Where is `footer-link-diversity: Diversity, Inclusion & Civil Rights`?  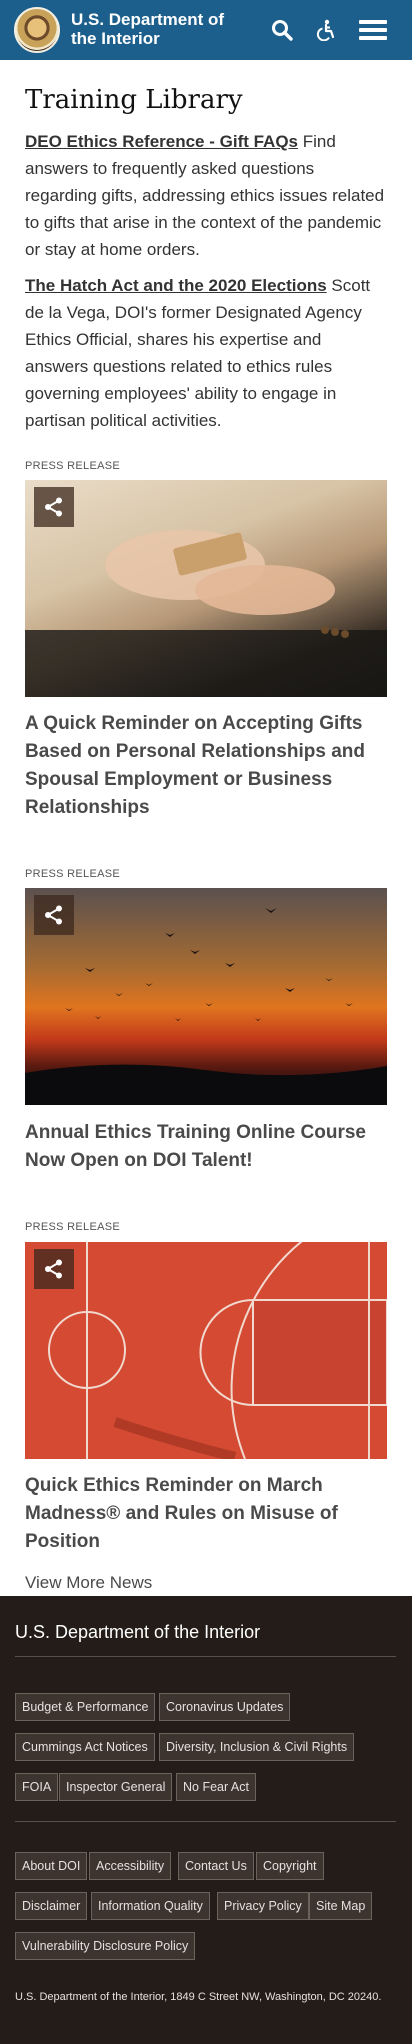
footer-link-diversity: Diversity, Inclusion & Civil Rights is located at coordinates (257, 1747).